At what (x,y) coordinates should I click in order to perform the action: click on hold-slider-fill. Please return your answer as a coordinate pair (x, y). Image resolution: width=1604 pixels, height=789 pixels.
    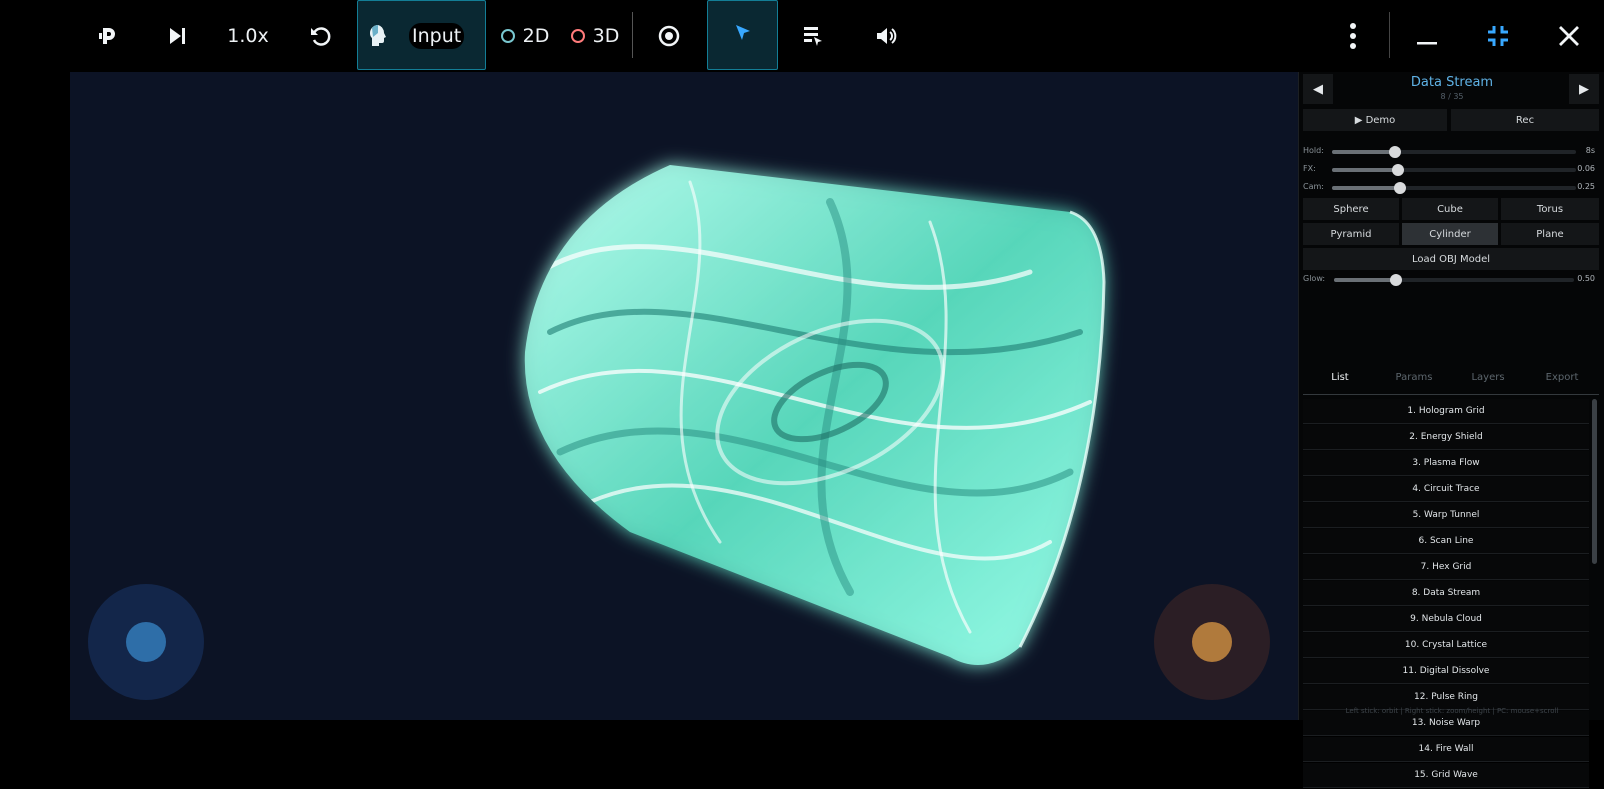
    Looking at the image, I should click on (1364, 152).